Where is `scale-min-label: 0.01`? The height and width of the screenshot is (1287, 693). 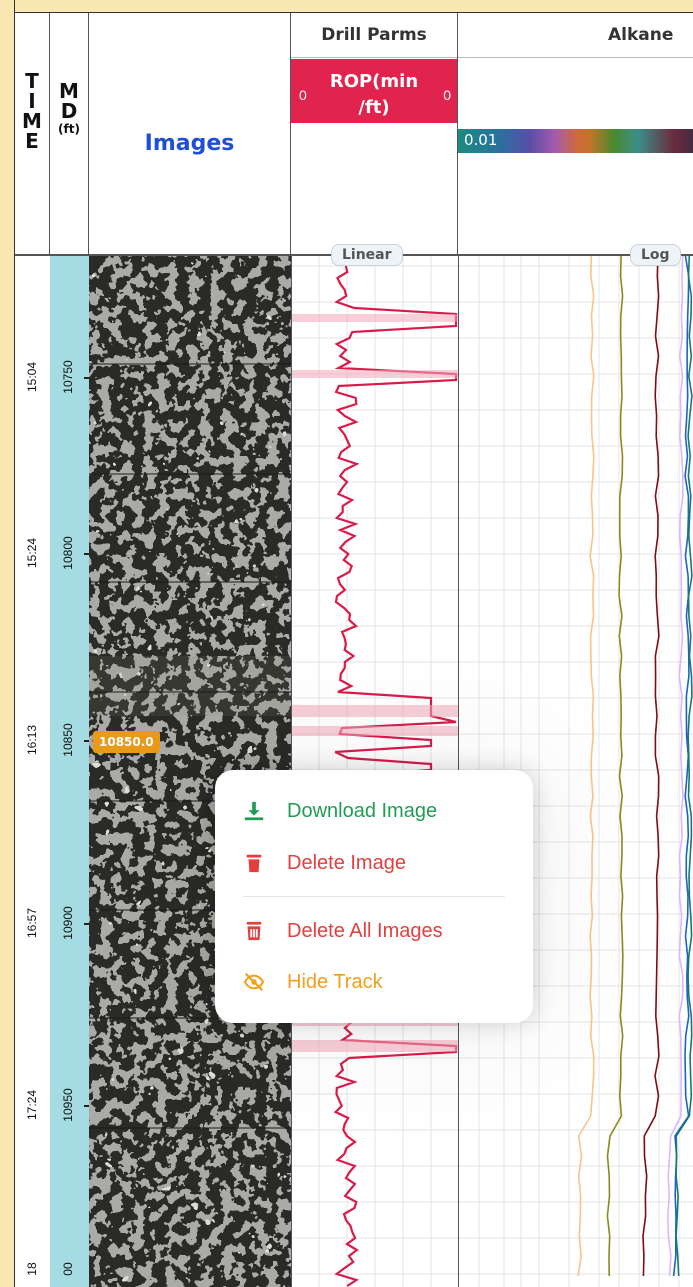
scale-min-label: 0.01 is located at coordinates (481, 140).